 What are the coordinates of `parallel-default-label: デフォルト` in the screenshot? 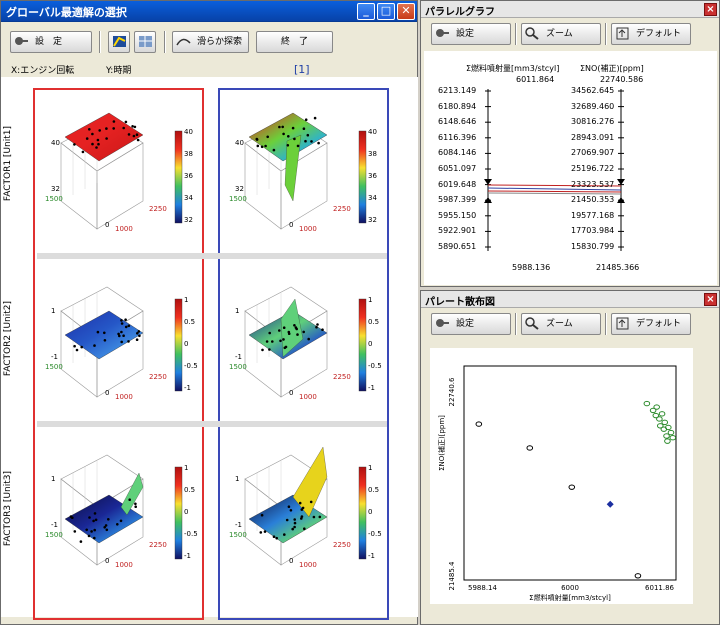 It's located at (659, 34).